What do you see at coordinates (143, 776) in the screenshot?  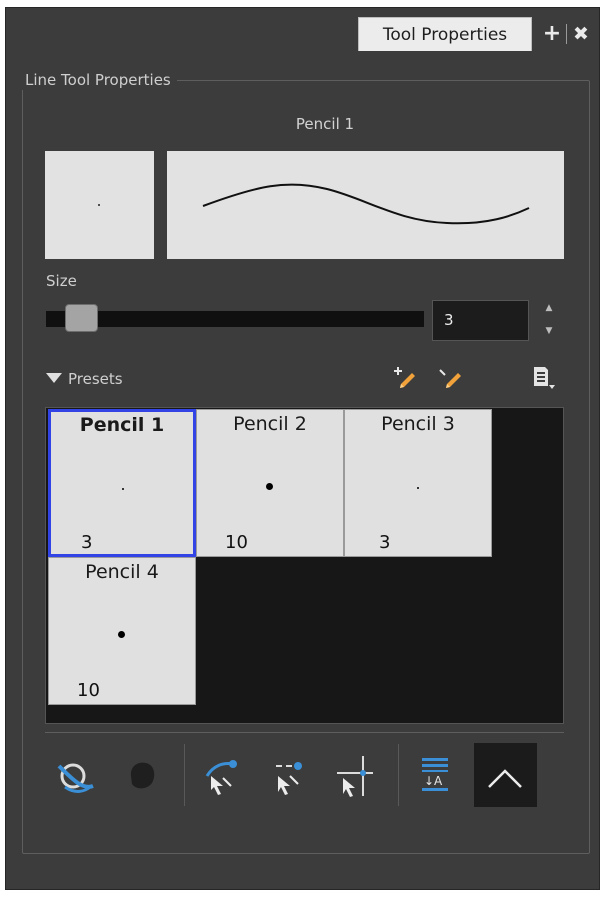 I see `shape-fill-icon` at bounding box center [143, 776].